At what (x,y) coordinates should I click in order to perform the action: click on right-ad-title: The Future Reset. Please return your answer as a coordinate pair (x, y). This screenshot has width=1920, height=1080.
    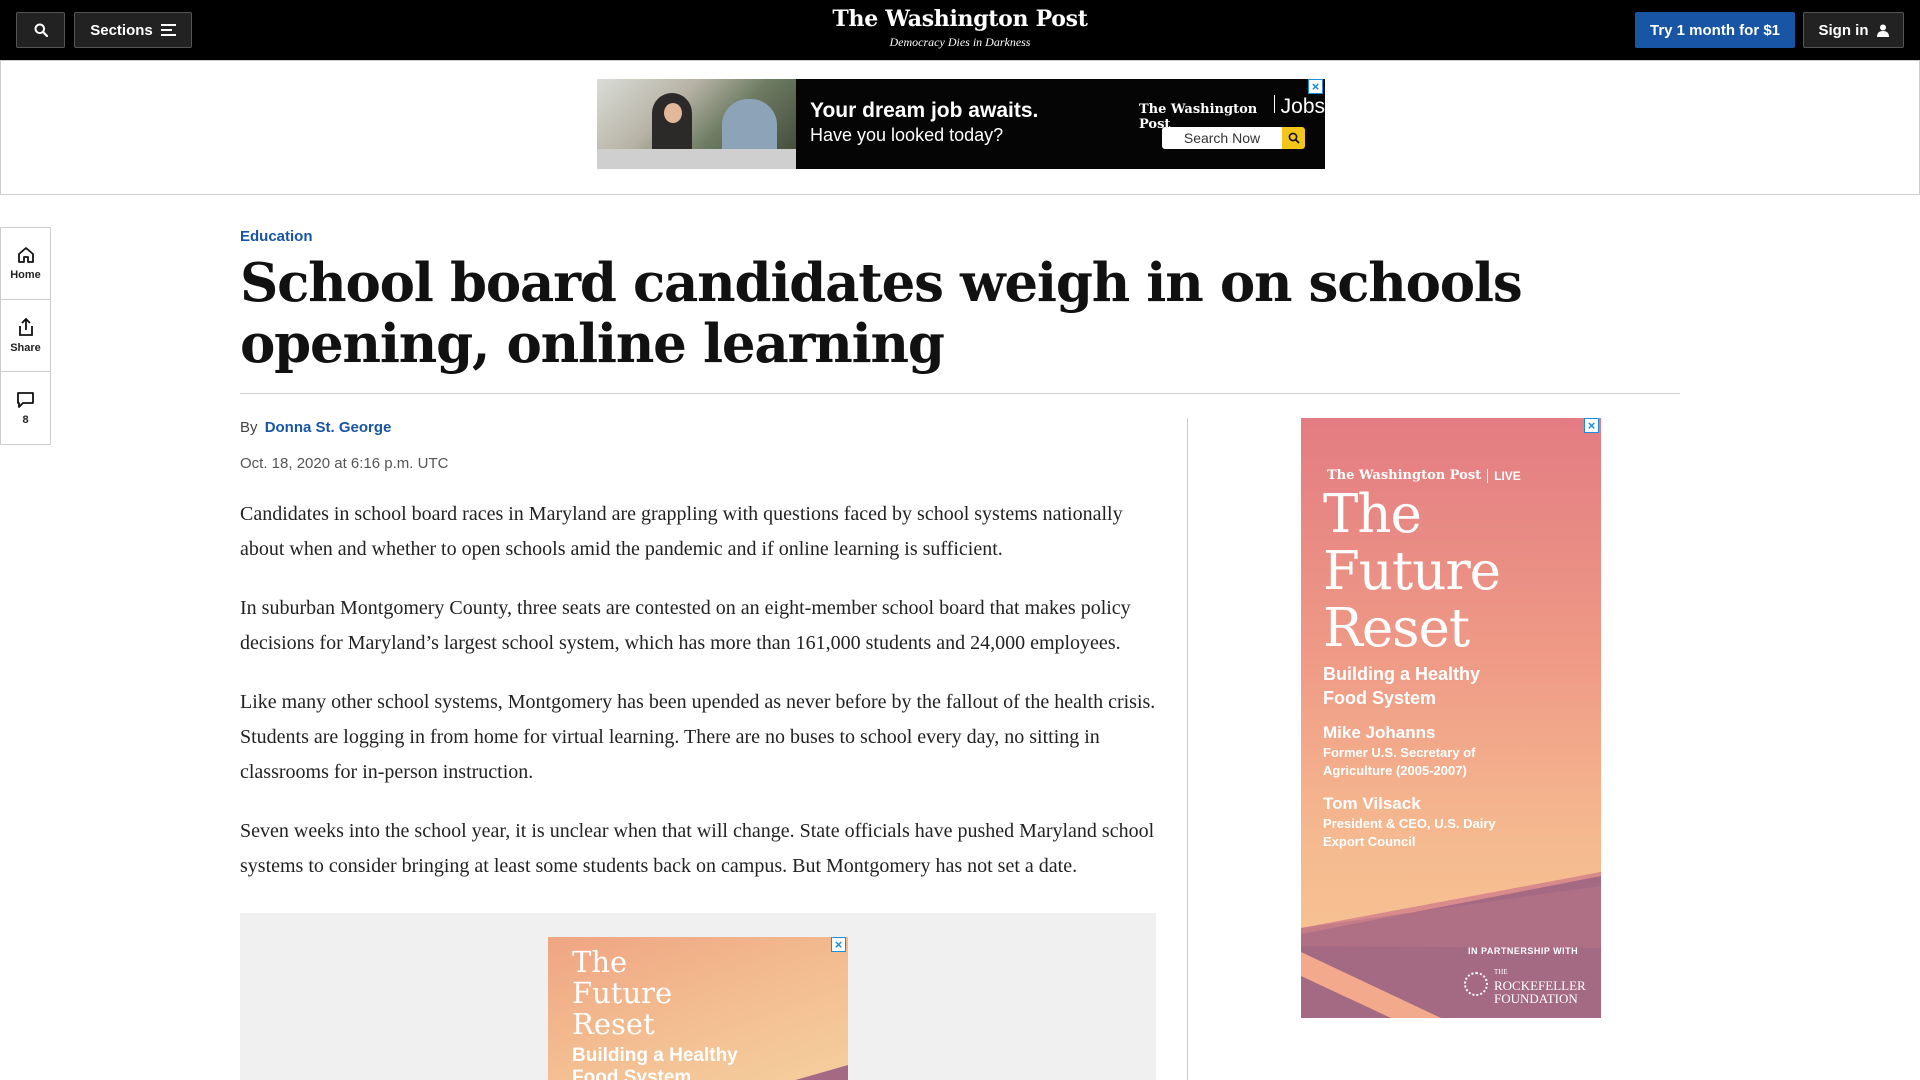
    Looking at the image, I should click on (1412, 571).